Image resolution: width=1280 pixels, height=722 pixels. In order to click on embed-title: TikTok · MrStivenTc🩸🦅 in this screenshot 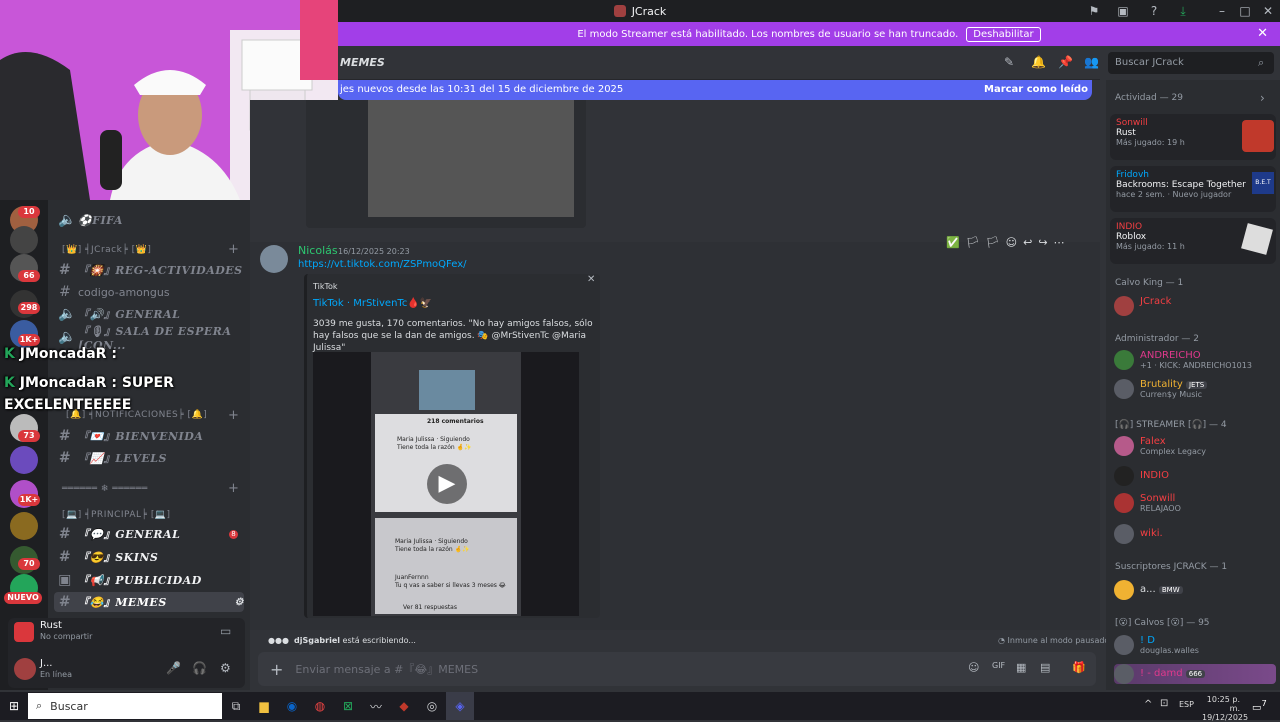, I will do `click(372, 303)`.